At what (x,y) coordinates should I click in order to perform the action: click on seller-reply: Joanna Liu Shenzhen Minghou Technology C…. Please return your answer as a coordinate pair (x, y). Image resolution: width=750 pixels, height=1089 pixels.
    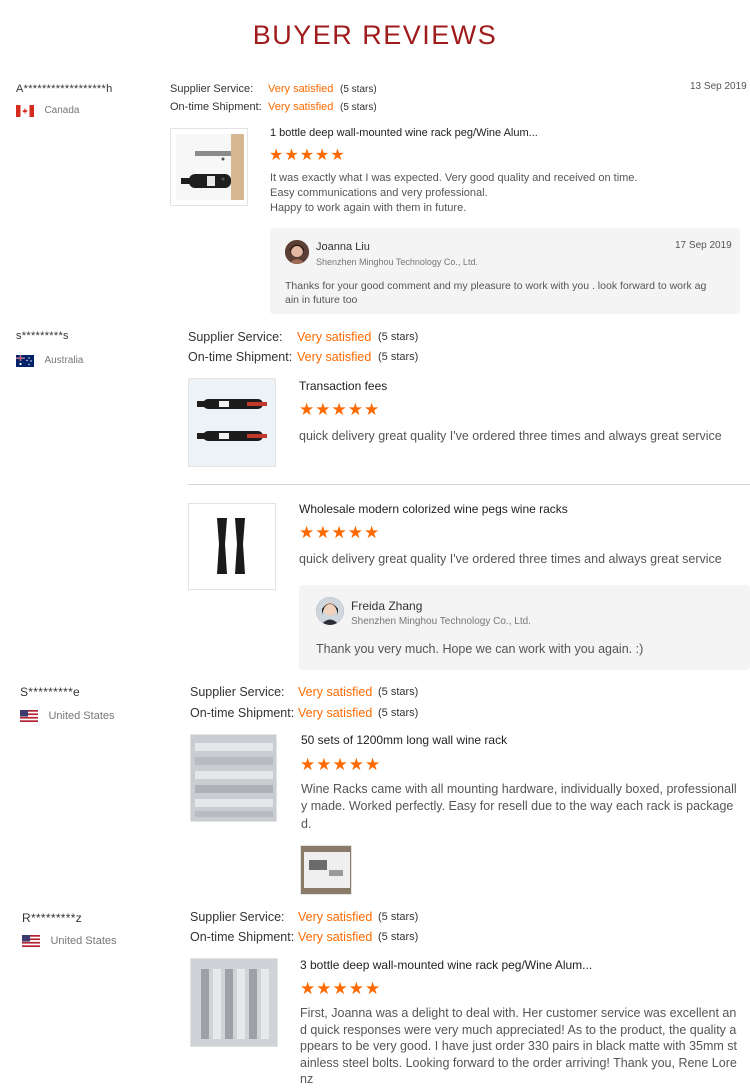
    Looking at the image, I should click on (505, 271).